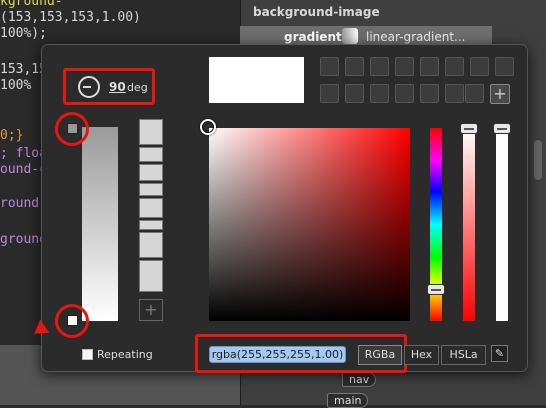 This screenshot has height=408, width=546. I want to click on code-line: kground-, so click(31, 4).